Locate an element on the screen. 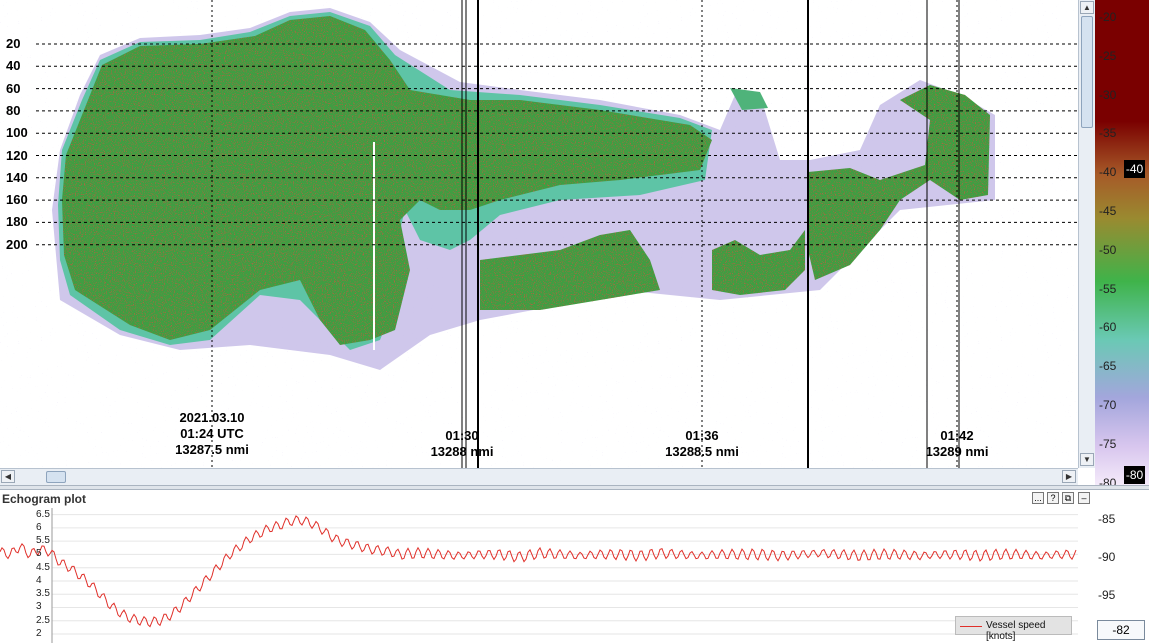  time-marker-time: 01:30 is located at coordinates (462, 435).